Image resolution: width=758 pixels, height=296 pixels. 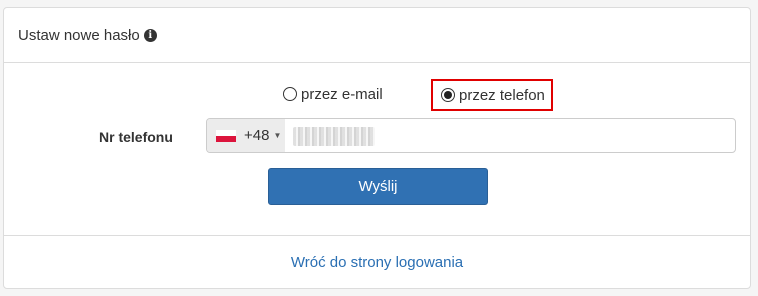 I want to click on back-to-login-link: Wróć do strony logowania, so click(x=377, y=262).